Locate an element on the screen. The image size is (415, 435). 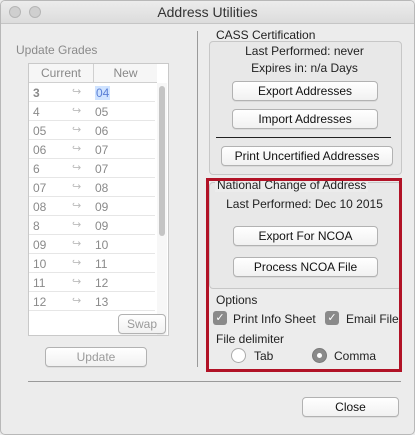
table-row: 8 ↪ 09 is located at coordinates (92, 225).